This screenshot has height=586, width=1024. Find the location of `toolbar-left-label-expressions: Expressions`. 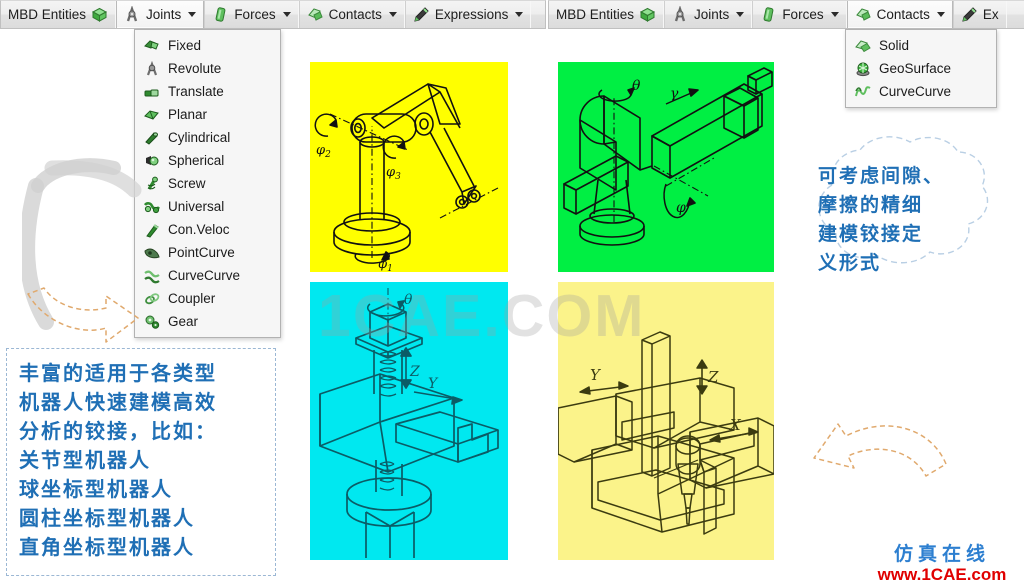

toolbar-left-label-expressions: Expressions is located at coordinates (471, 14).